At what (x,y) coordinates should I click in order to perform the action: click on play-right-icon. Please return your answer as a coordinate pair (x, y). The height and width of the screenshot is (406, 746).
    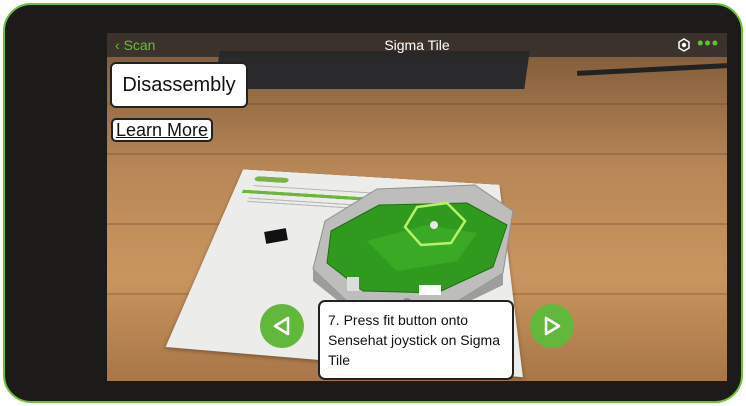
    Looking at the image, I should click on (552, 326).